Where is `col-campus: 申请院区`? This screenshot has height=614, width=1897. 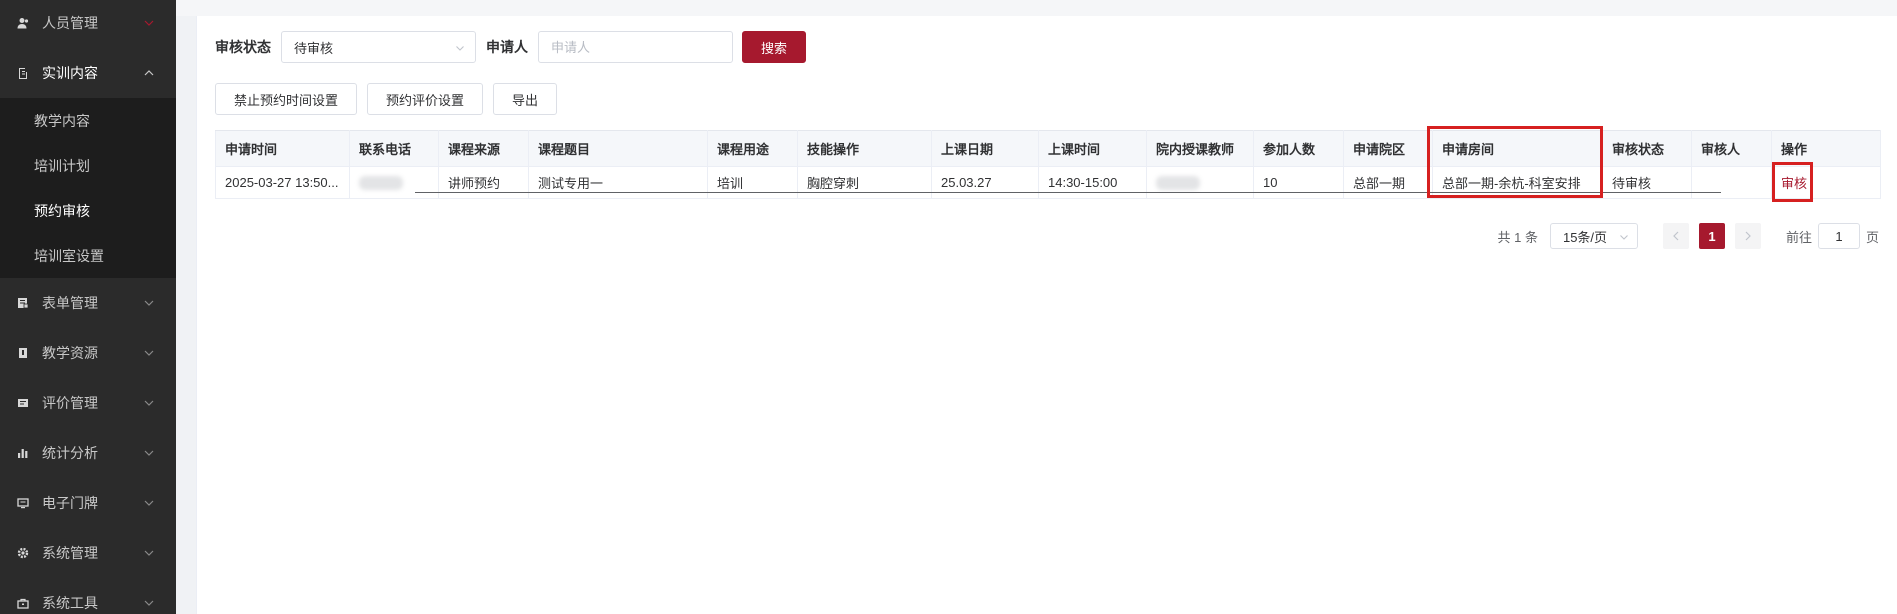 col-campus: 申请院区 is located at coordinates (1388, 148).